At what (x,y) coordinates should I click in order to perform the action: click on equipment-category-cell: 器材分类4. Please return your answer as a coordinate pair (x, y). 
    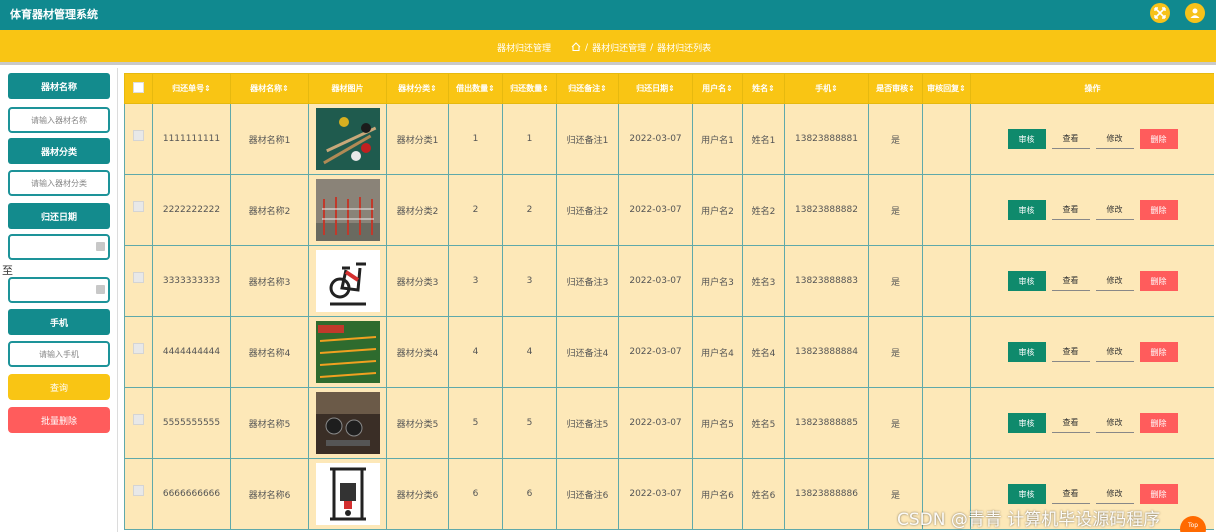
    Looking at the image, I should click on (417, 352).